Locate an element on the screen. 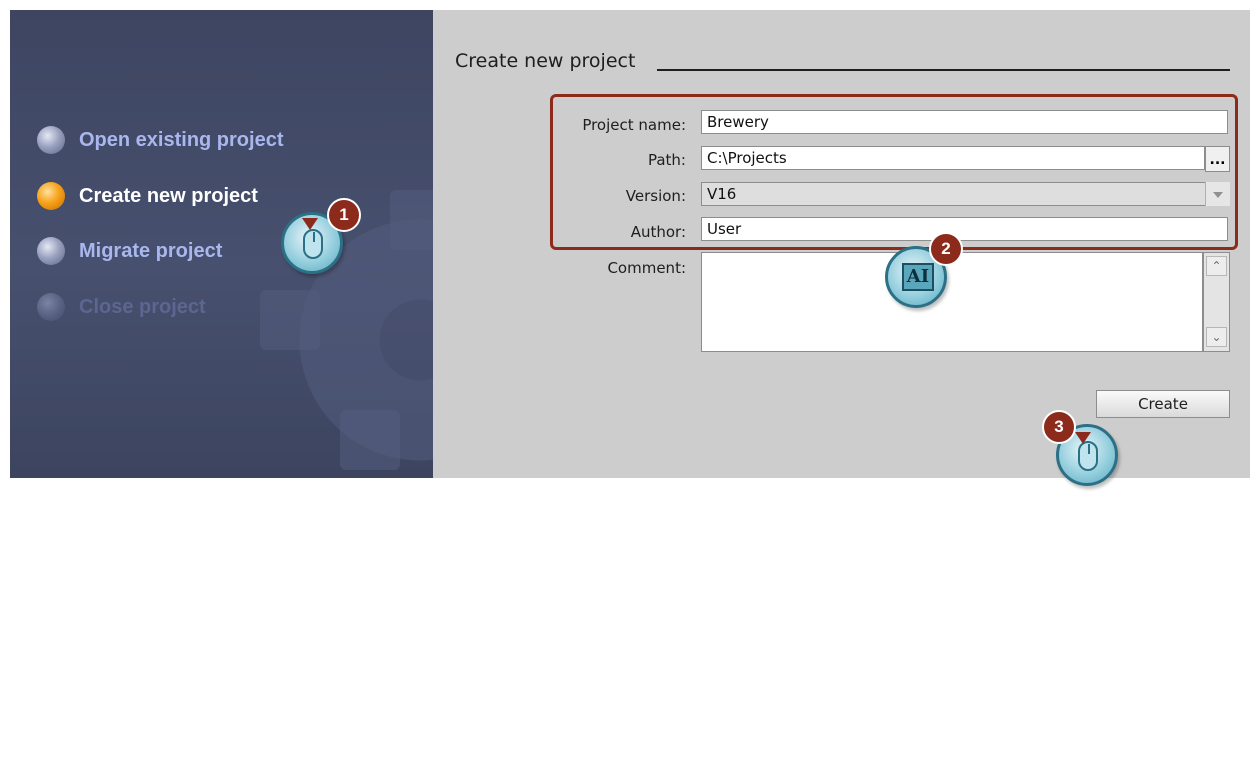  menu-item-open-existing: Open existing project is located at coordinates (160, 140).